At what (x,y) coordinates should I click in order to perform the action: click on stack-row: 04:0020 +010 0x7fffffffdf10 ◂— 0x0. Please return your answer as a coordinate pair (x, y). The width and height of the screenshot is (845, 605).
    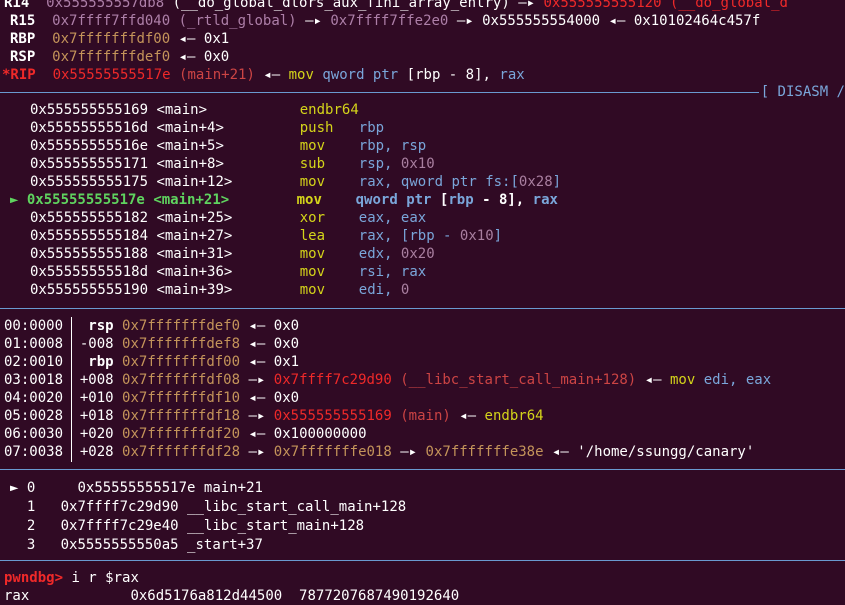
    Looking at the image, I should click on (151, 398).